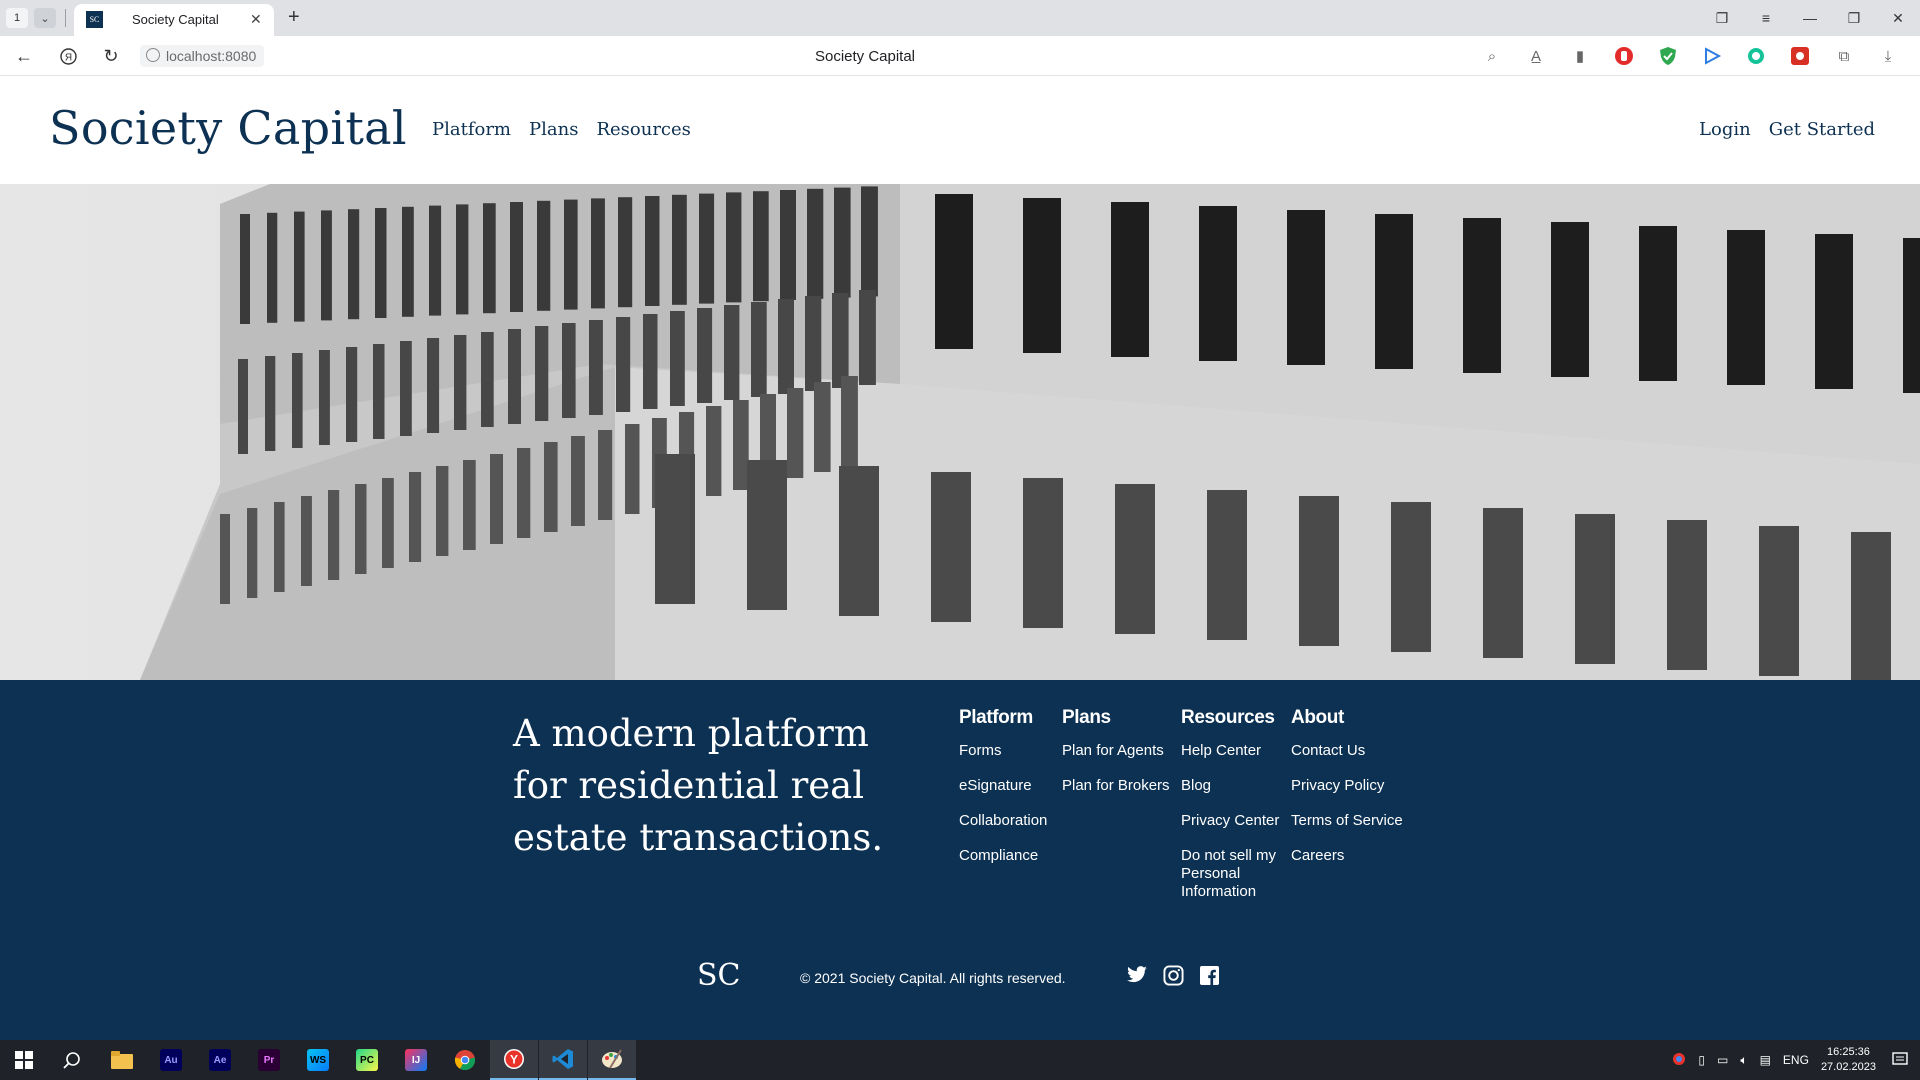 The image size is (1920, 1080). I want to click on footer-col-plans: Plans Plan for Agents Plan for Brokers, so click(1116, 759).